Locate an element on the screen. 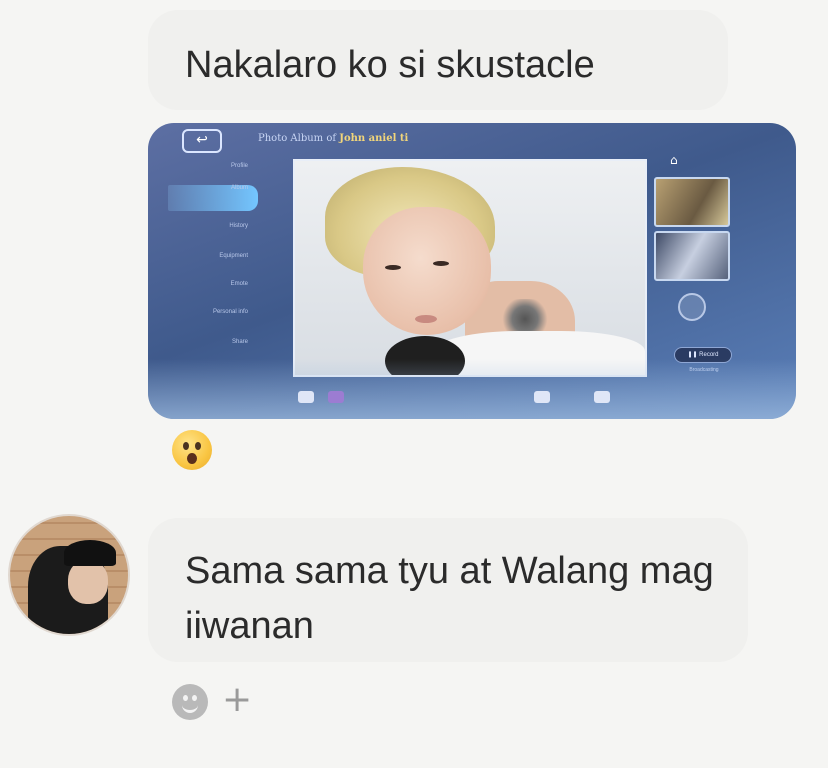 Image resolution: width=828 pixels, height=768 pixels. smile-mouth is located at coordinates (190, 707).